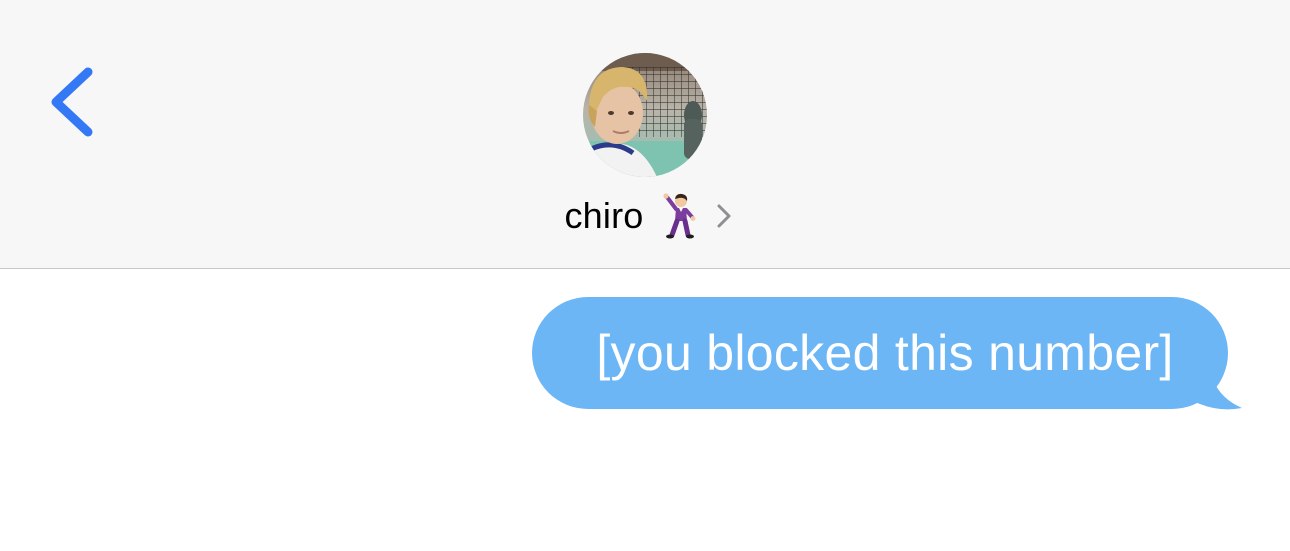  Describe the element at coordinates (885, 353) in the screenshot. I see `message-text: [you blocked this number]` at that location.